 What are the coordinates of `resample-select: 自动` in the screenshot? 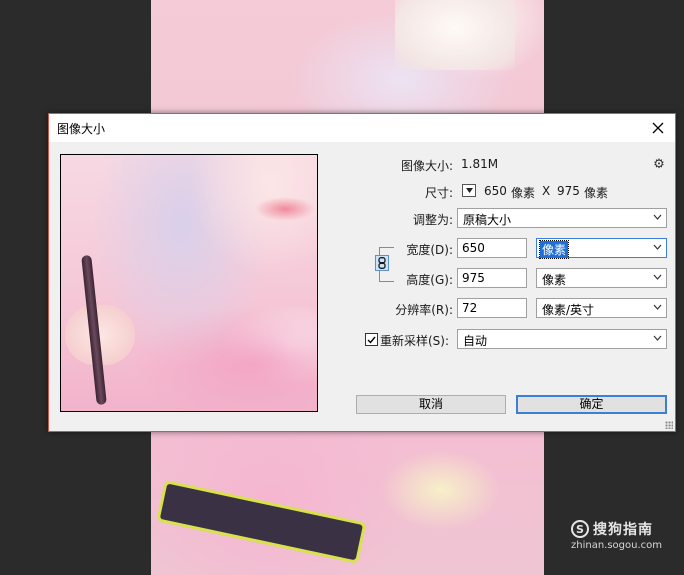 It's located at (562, 339).